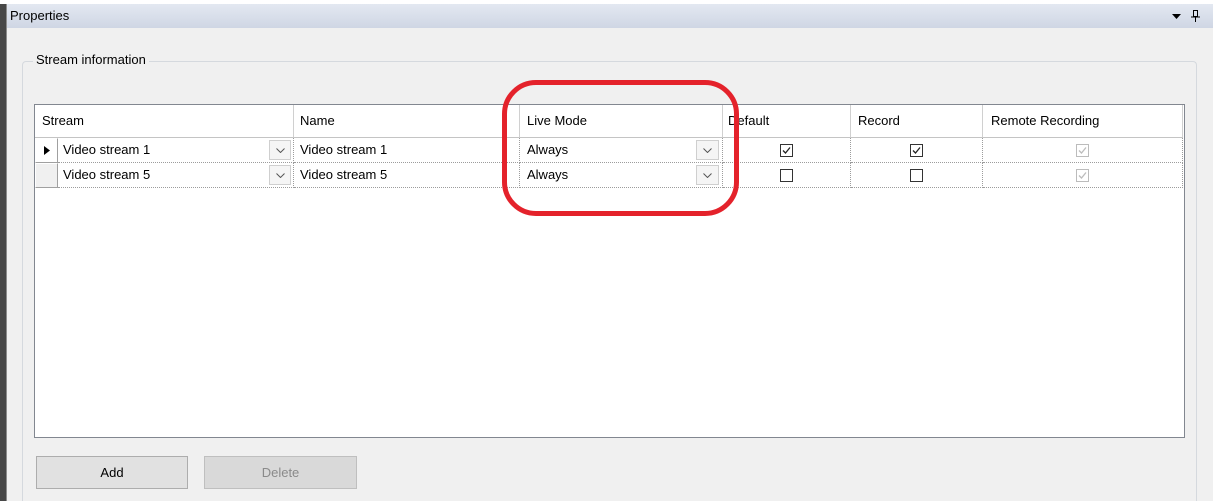 The height and width of the screenshot is (501, 1213). I want to click on stream-value: Video stream 5, so click(107, 174).